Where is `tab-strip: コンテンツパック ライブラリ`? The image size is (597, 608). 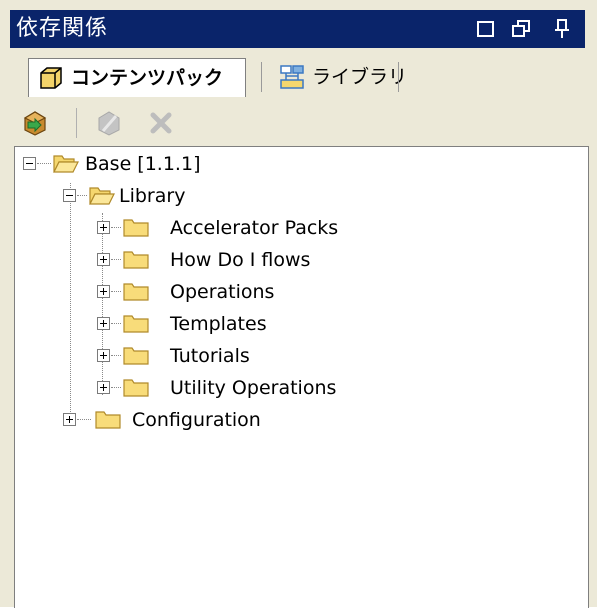 tab-strip: コンテンツパック ライブラリ is located at coordinates (212, 77).